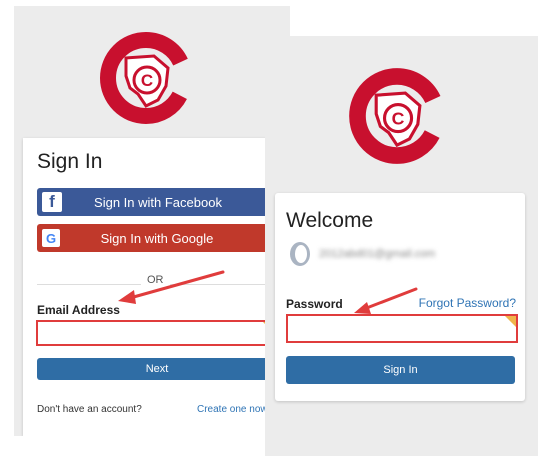 Image resolution: width=538 pixels, height=456 pixels. Describe the element at coordinates (51, 238) in the screenshot. I see `google-icon: G` at that location.